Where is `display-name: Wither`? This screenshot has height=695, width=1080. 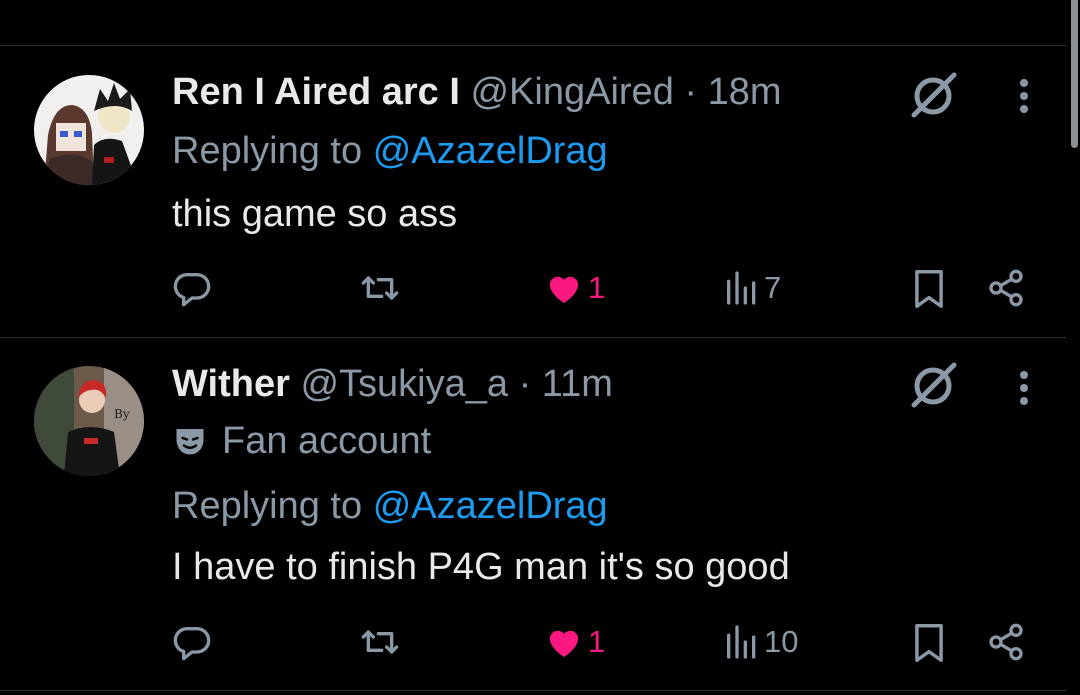 display-name: Wither is located at coordinates (231, 384).